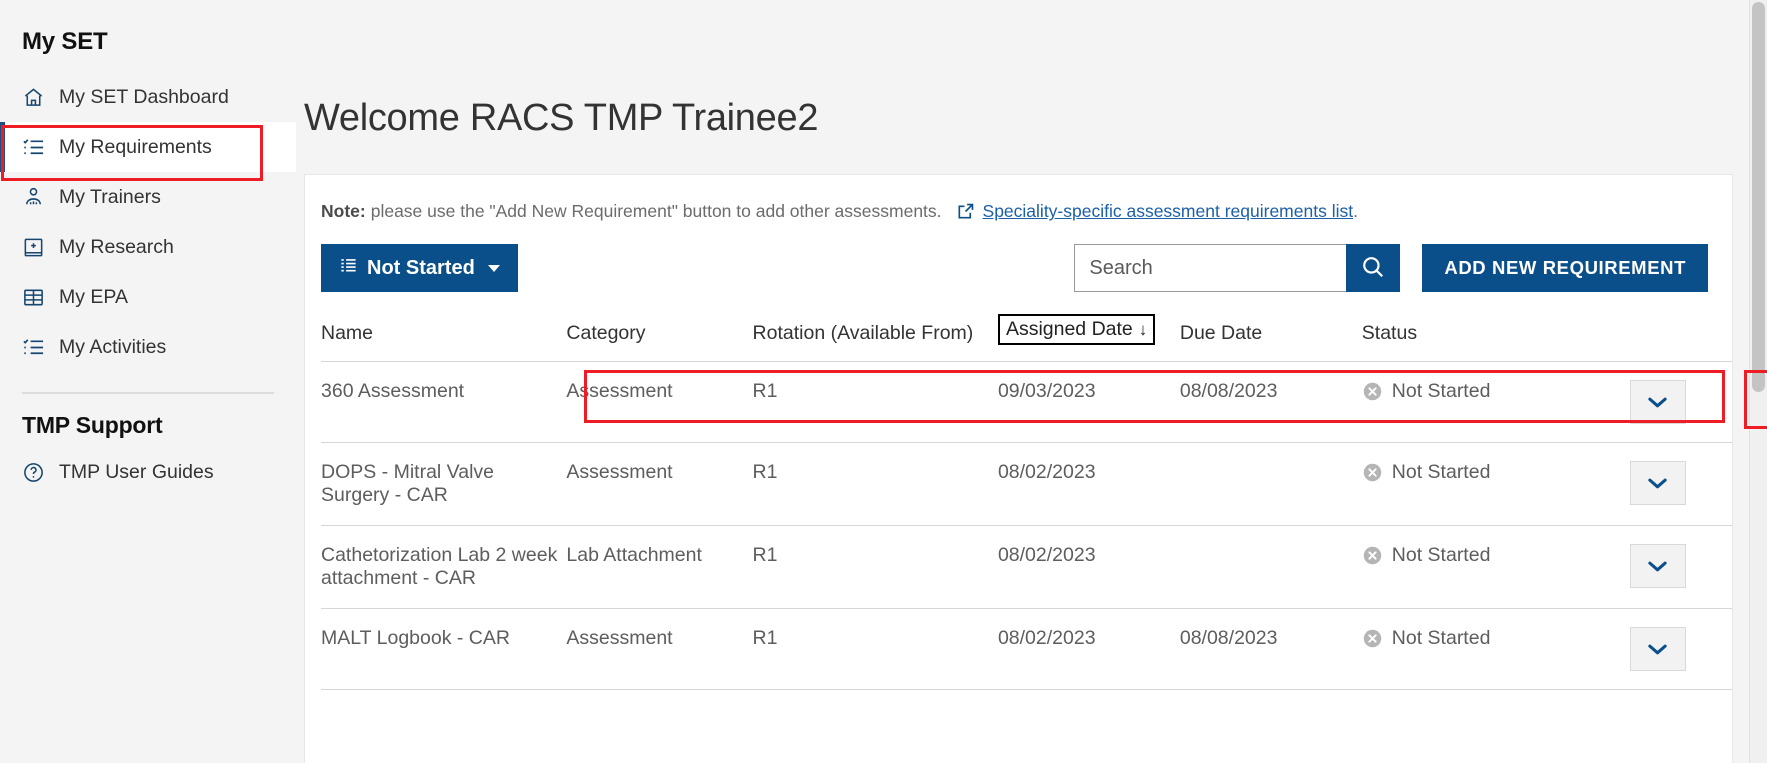 This screenshot has height=763, width=1767. Describe the element at coordinates (135, 146) in the screenshot. I see `sidebar-item-label: My Requirements` at that location.